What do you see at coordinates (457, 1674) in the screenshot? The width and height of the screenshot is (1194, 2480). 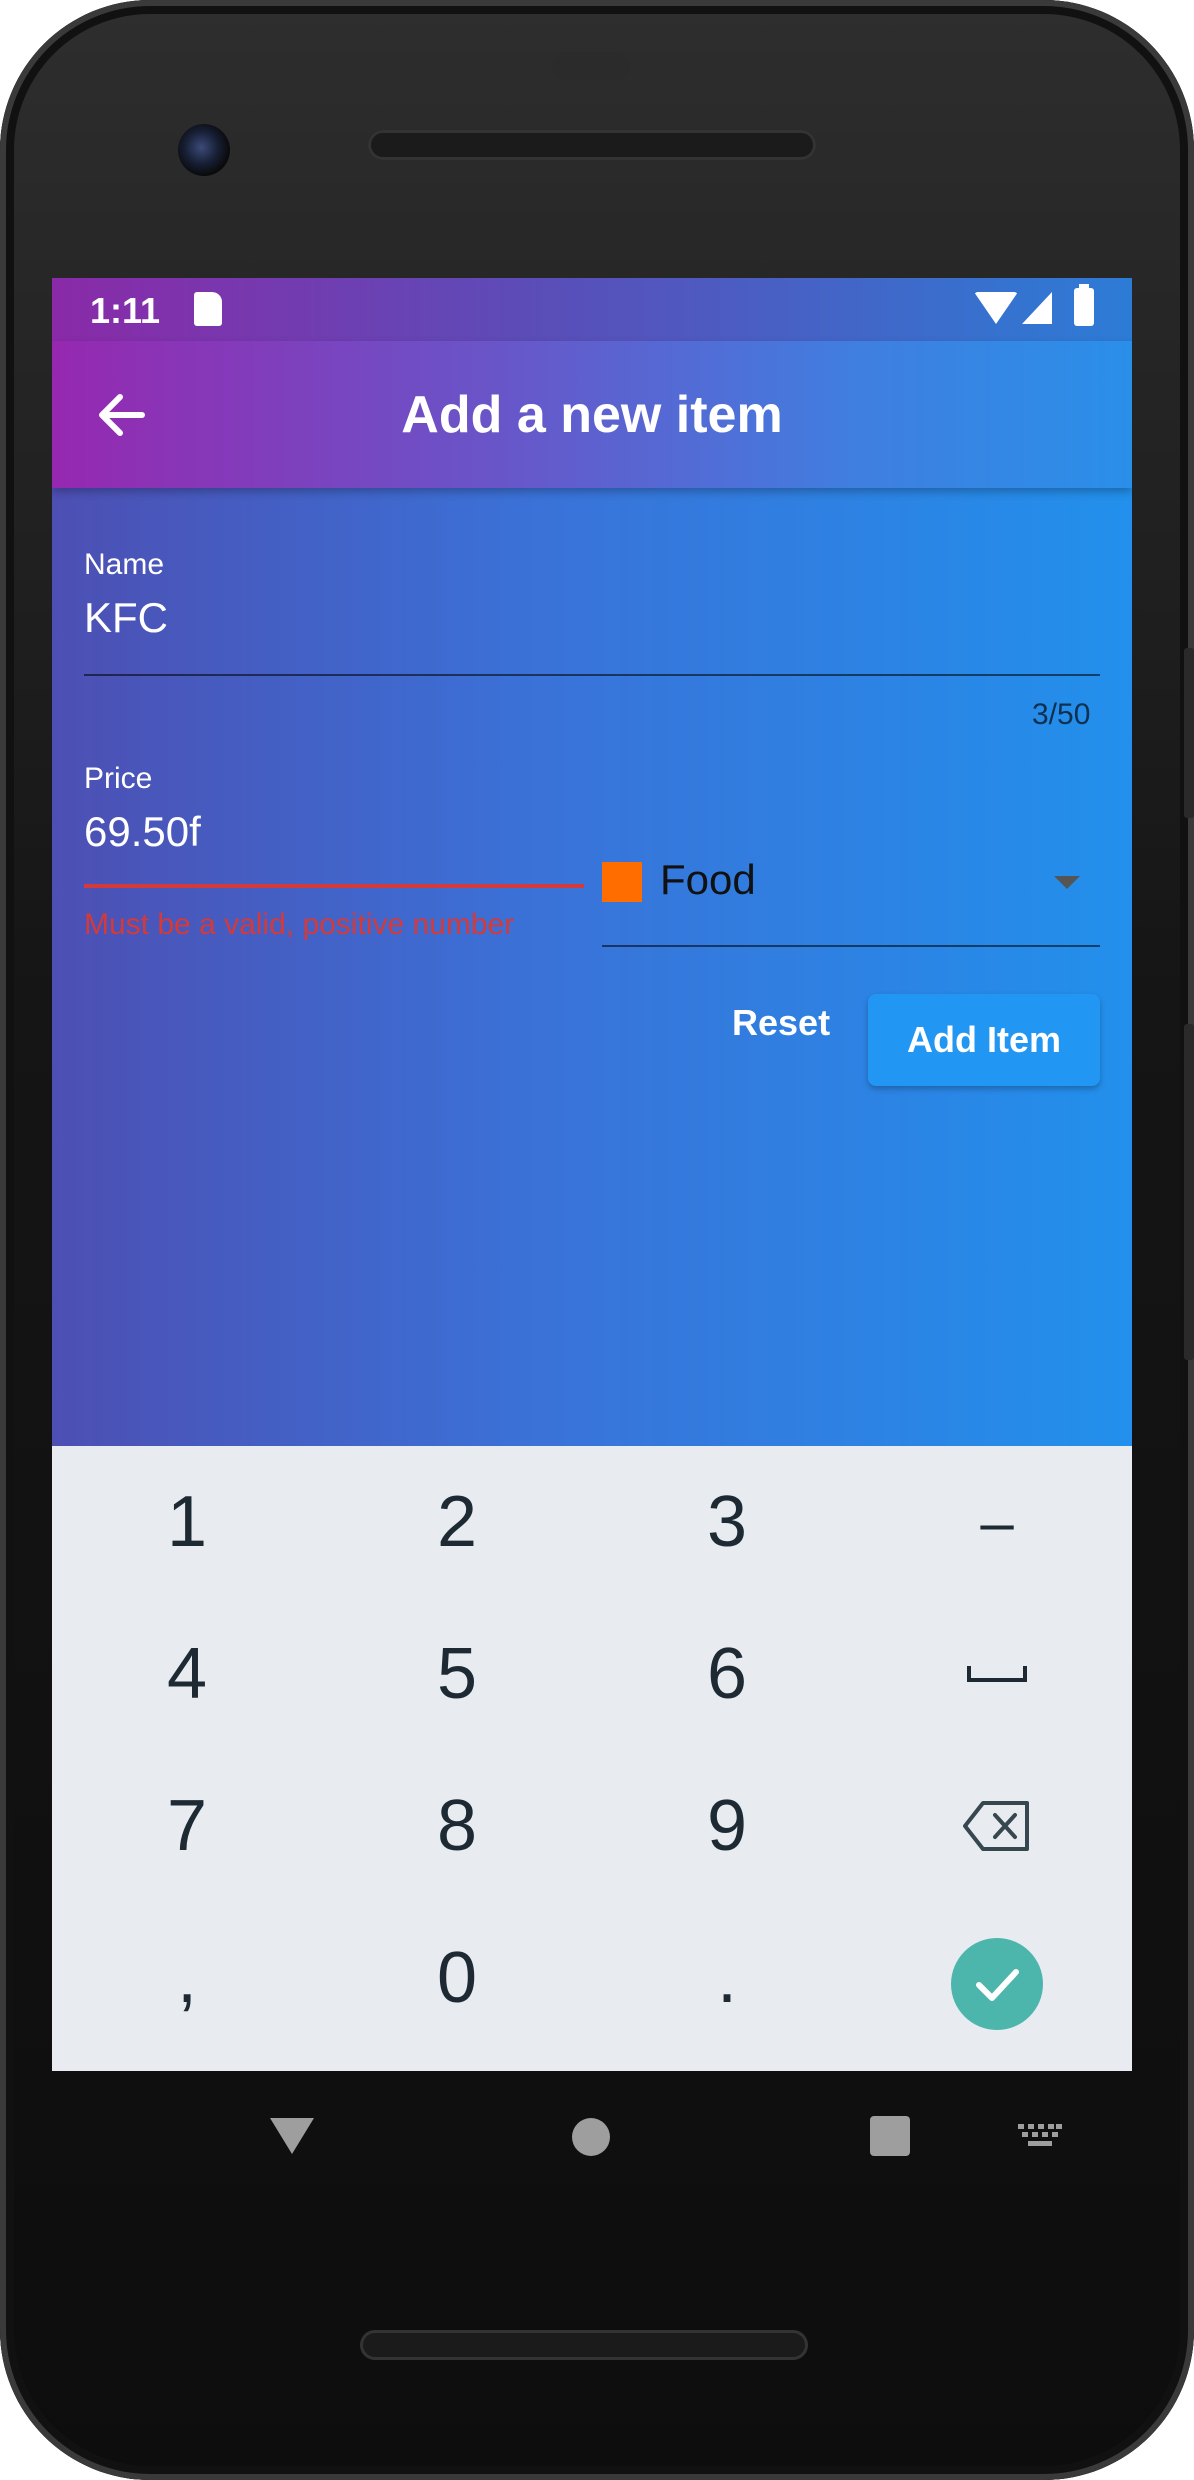 I see `key-5: 5` at bounding box center [457, 1674].